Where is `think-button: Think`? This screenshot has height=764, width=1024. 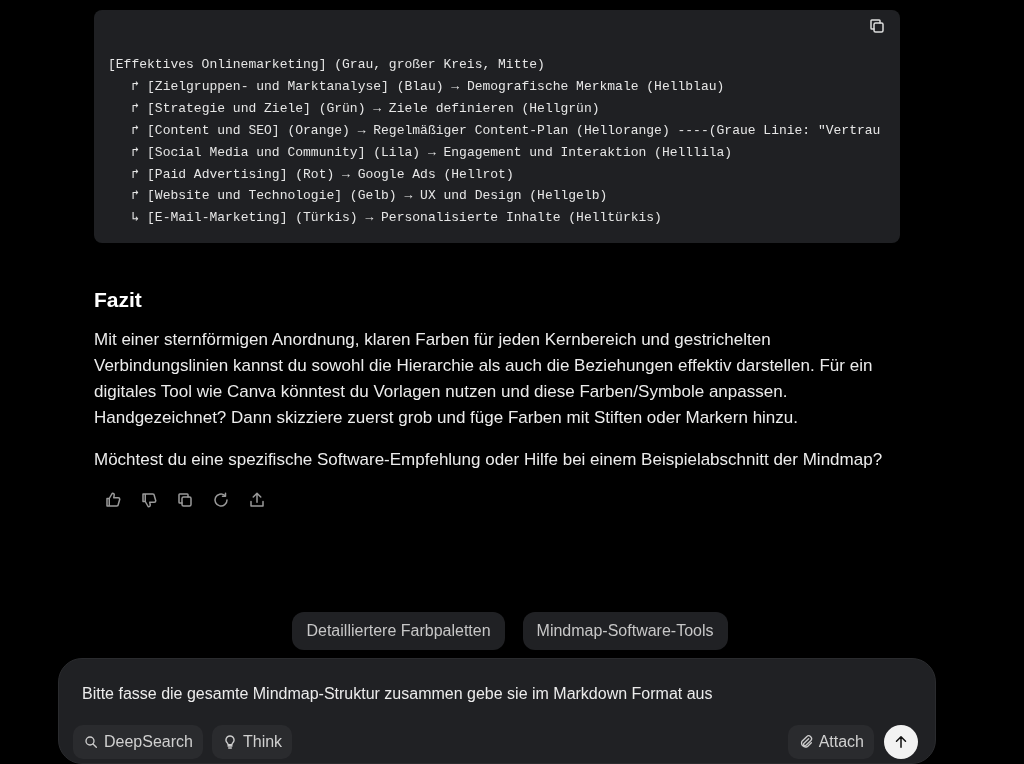
think-button: Think is located at coordinates (252, 742).